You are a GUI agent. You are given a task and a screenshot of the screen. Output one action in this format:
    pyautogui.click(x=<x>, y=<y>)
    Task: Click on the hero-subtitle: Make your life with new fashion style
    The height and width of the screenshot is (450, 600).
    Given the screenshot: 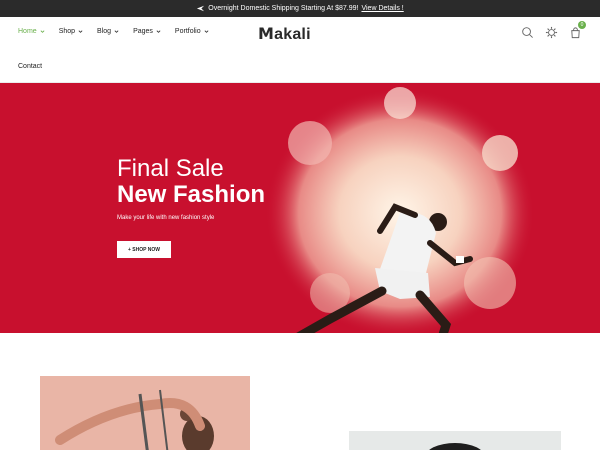 What is the action you would take?
    pyautogui.click(x=166, y=218)
    